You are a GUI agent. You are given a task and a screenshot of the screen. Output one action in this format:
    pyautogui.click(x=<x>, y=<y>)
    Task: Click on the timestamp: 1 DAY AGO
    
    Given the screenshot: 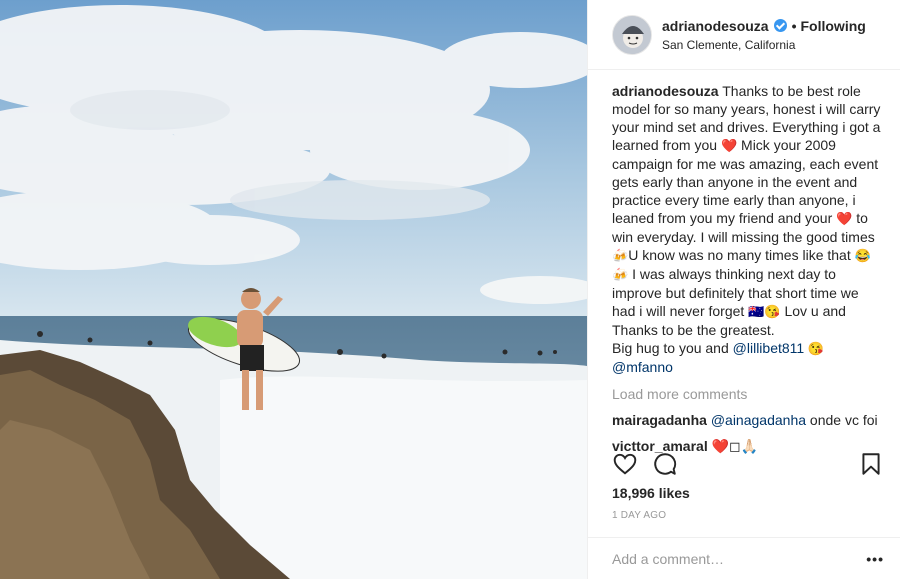 What is the action you would take?
    pyautogui.click(x=639, y=515)
    